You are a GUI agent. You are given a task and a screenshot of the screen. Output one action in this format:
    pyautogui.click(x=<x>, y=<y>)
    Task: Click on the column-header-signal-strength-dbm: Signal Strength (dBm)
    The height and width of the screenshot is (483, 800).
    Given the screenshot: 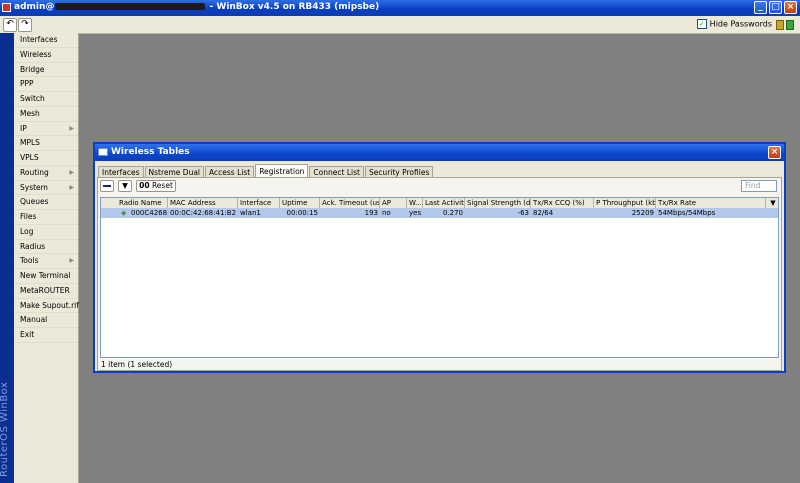 What is the action you would take?
    pyautogui.click(x=498, y=203)
    